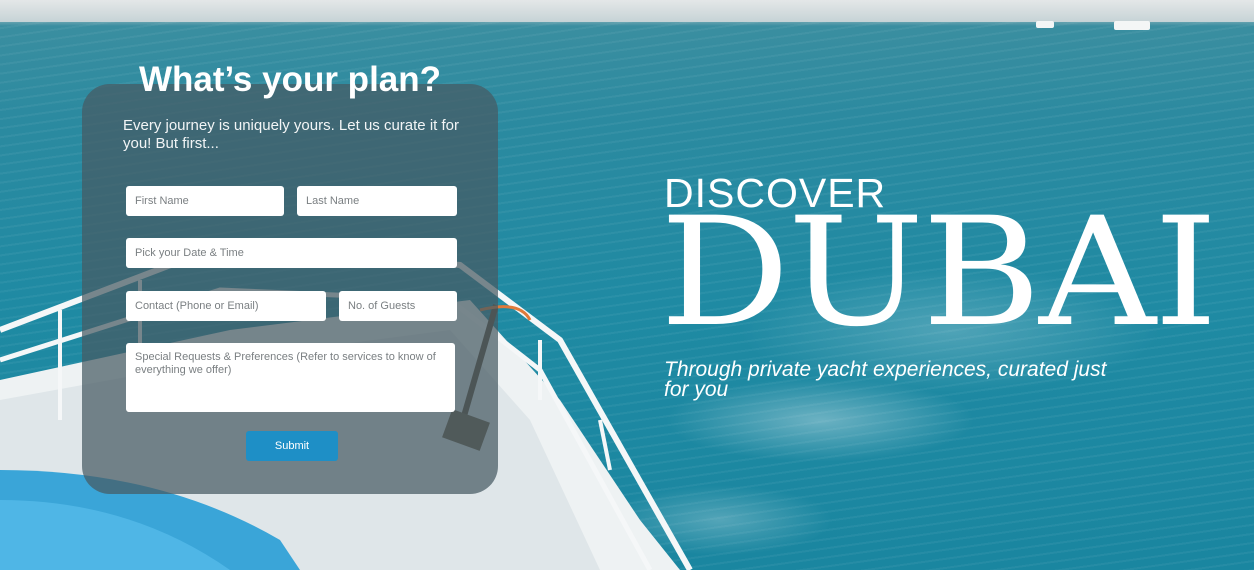 This screenshot has width=1254, height=570. I want to click on submit-button: Submit, so click(292, 446).